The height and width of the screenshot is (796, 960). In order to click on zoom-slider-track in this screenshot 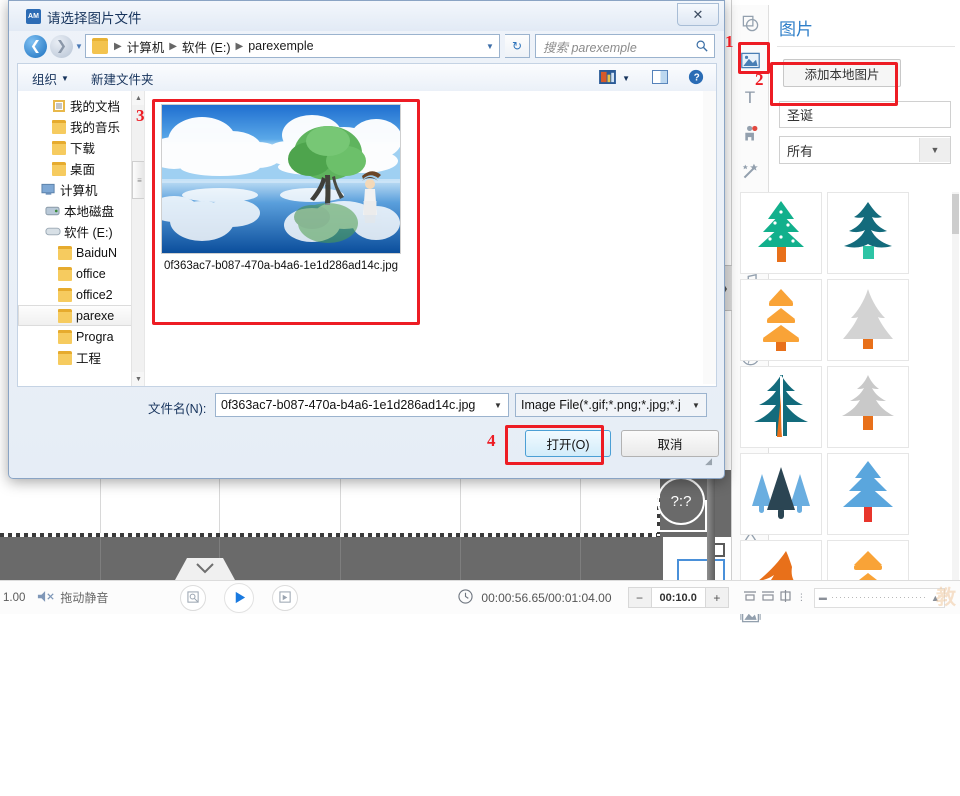, I will do `click(878, 597)`.